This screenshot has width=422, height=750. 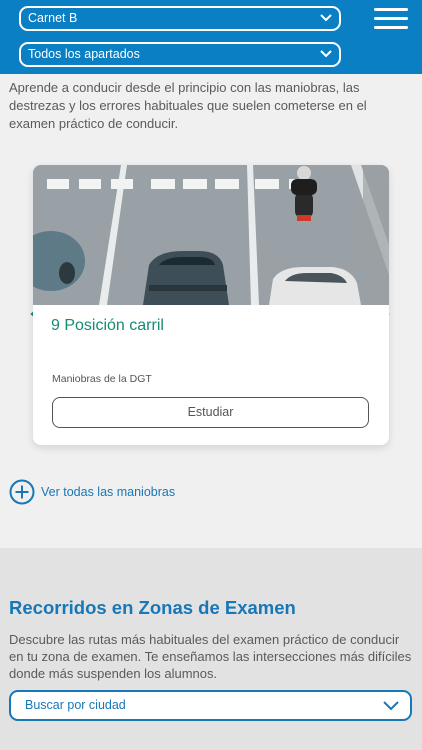 I want to click on city-select-label: Buscar por ciudad, so click(x=75, y=705).